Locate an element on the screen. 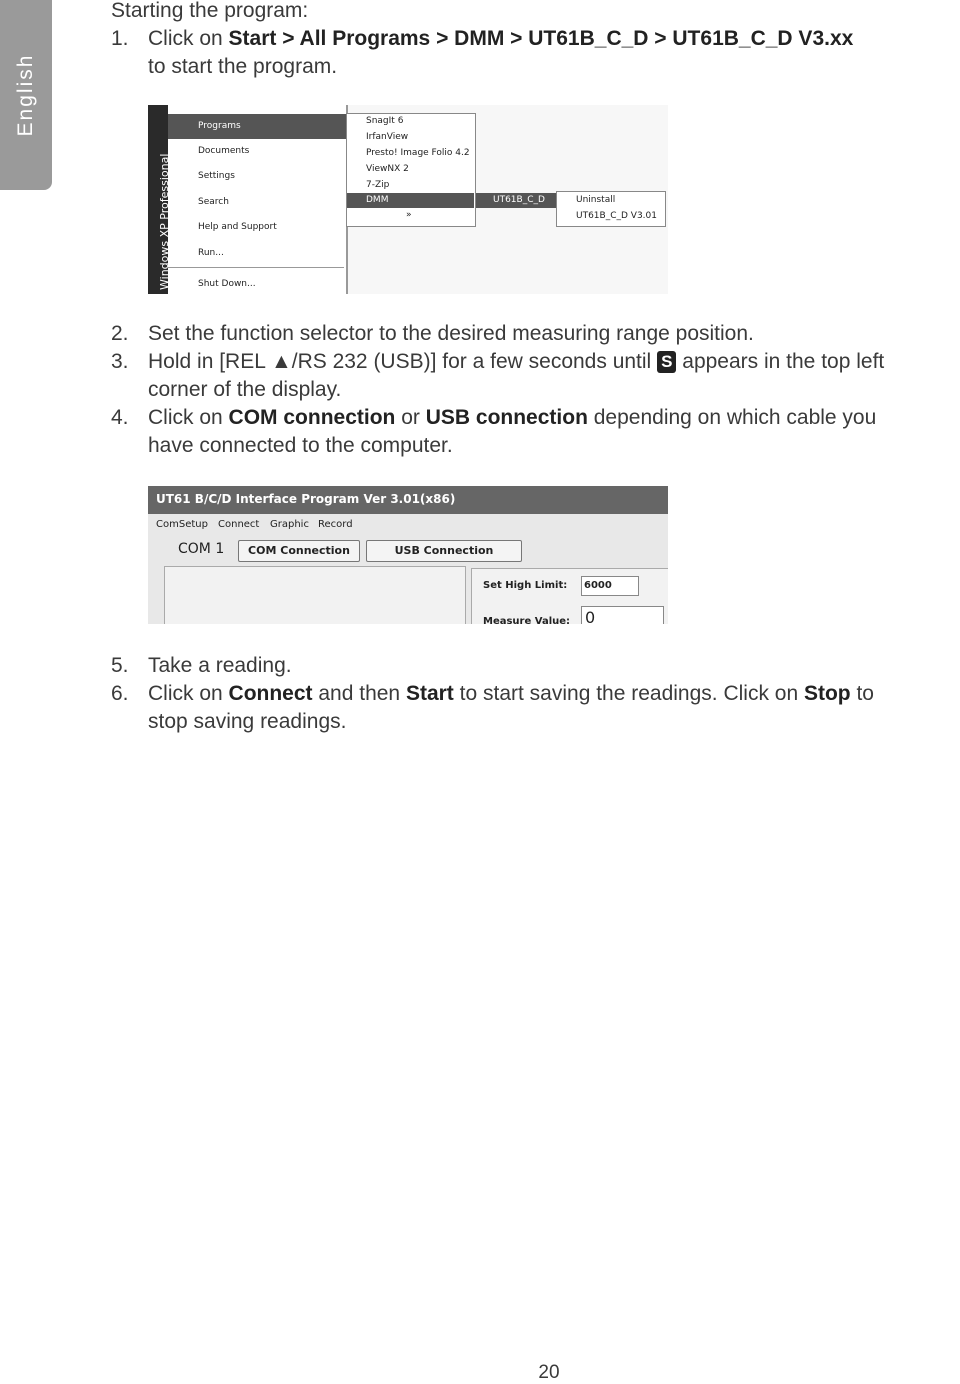  menu-settings: Settings is located at coordinates (216, 176).